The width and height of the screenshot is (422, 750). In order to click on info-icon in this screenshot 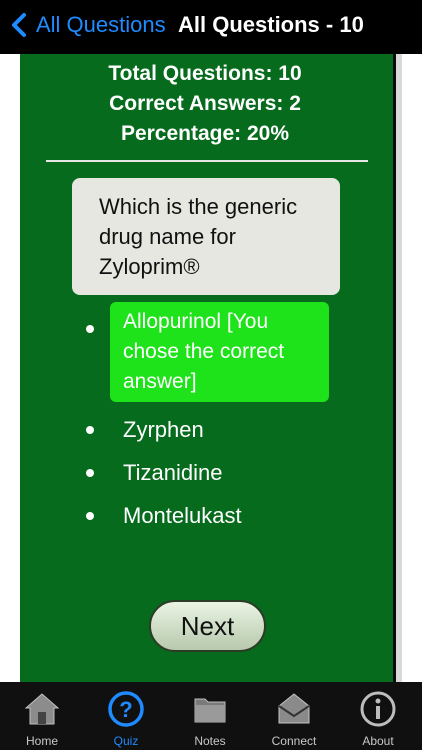, I will do `click(378, 709)`.